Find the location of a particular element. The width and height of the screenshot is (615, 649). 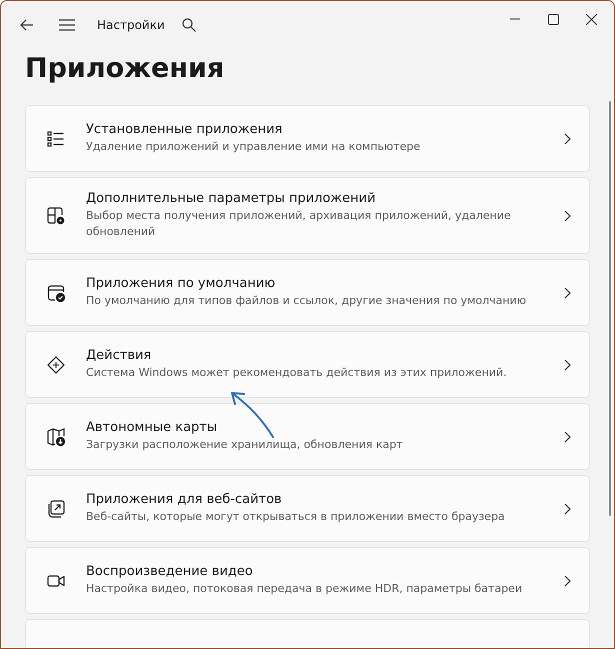

card-description: Удаление приложений и управление ими на компьютере is located at coordinates (254, 147).